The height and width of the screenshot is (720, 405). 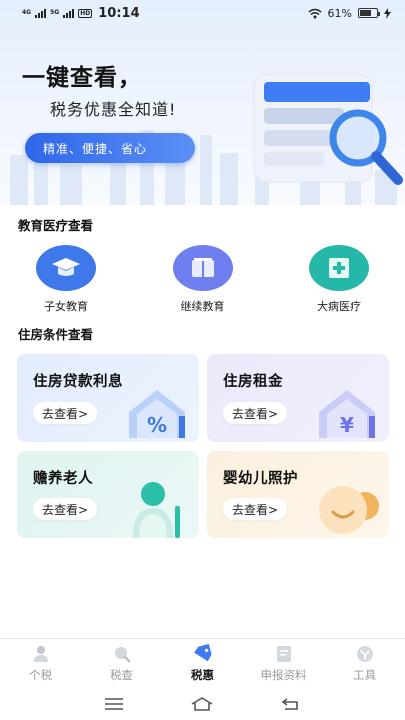 What do you see at coordinates (364, 675) in the screenshot?
I see `tab-label: 工具` at bounding box center [364, 675].